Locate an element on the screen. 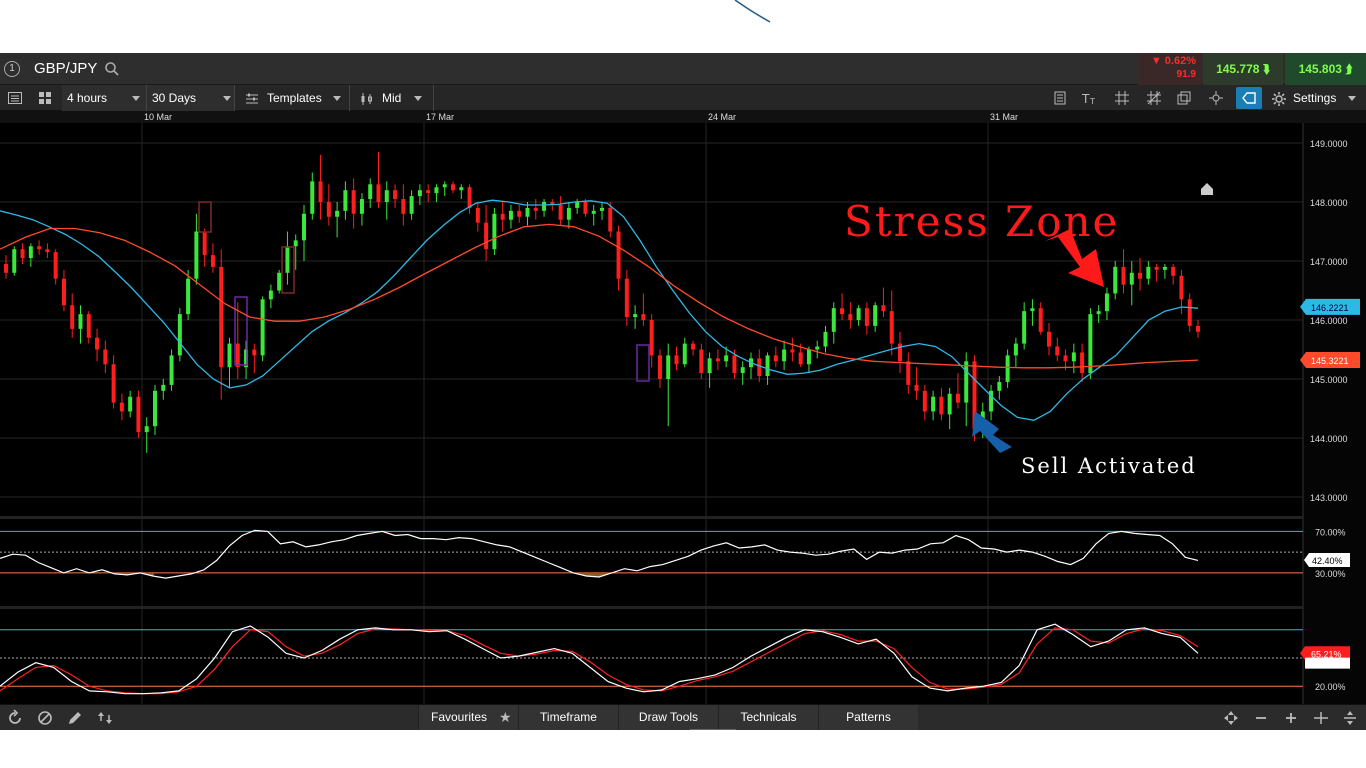 The width and height of the screenshot is (1366, 768). crosshair-icon is located at coordinates (1216, 98).